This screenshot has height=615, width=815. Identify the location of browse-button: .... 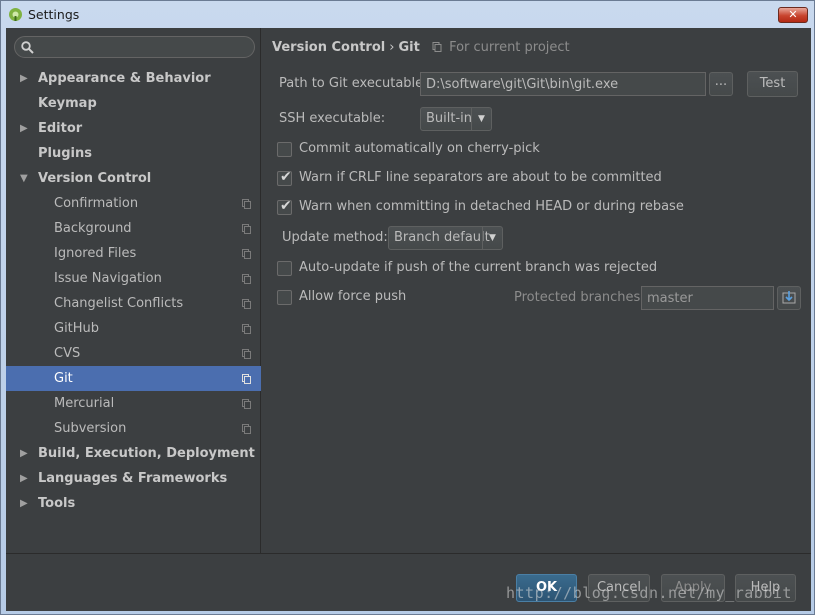
(721, 84).